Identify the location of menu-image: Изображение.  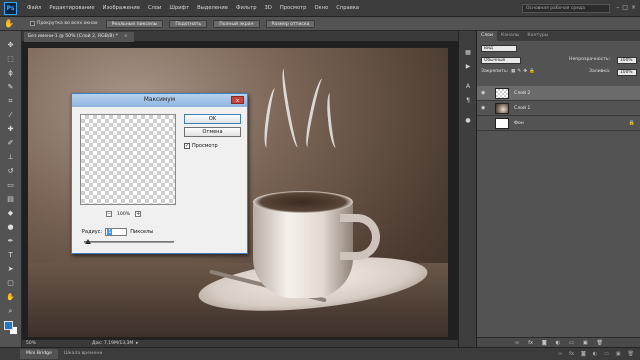
(121, 8).